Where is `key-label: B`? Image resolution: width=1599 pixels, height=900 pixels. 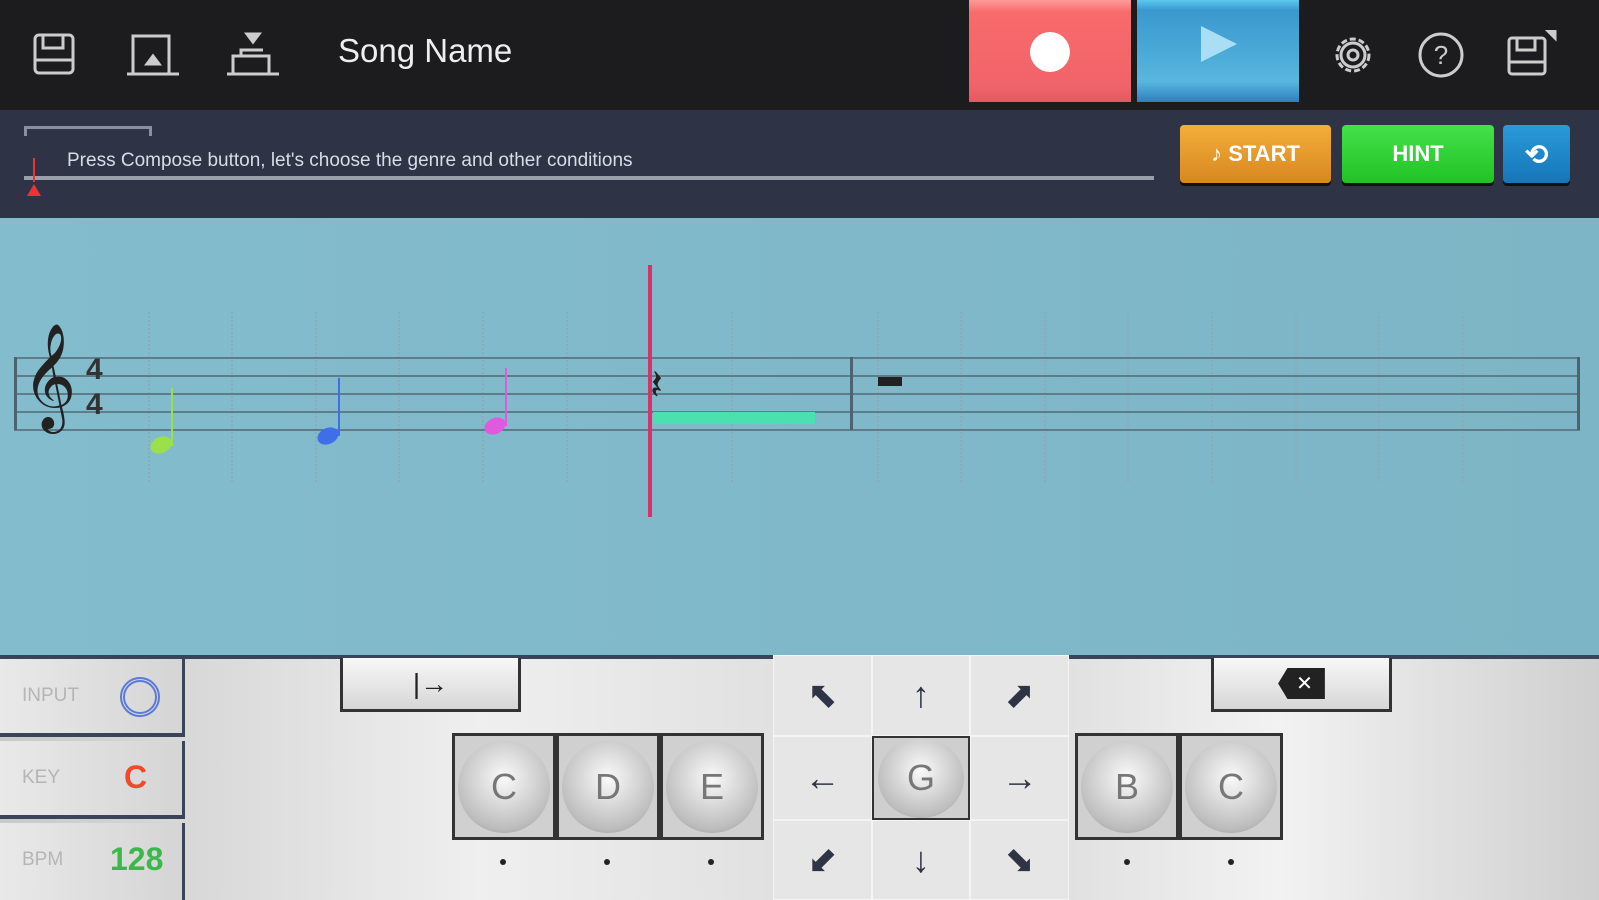
key-label: B is located at coordinates (1127, 786).